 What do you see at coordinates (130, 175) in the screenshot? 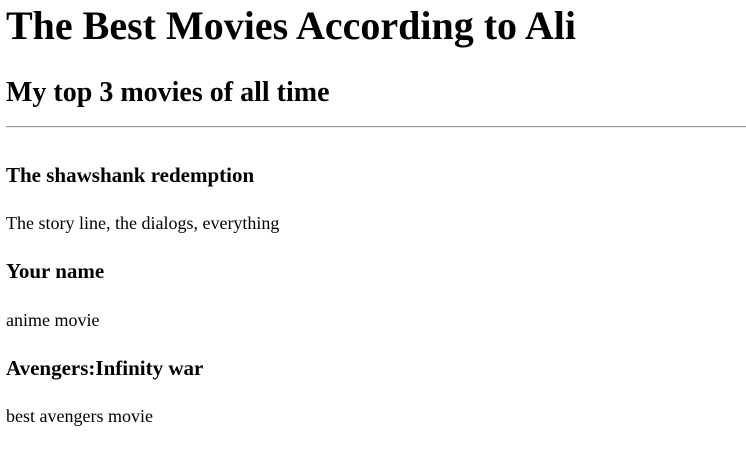
I see `movie-title: The shawshank redemption` at bounding box center [130, 175].